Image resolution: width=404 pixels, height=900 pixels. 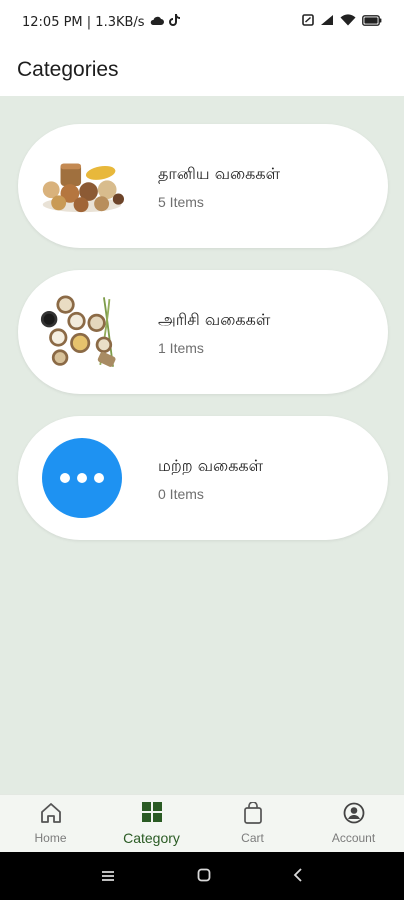 I want to click on rice-image, so click(x=82, y=332).